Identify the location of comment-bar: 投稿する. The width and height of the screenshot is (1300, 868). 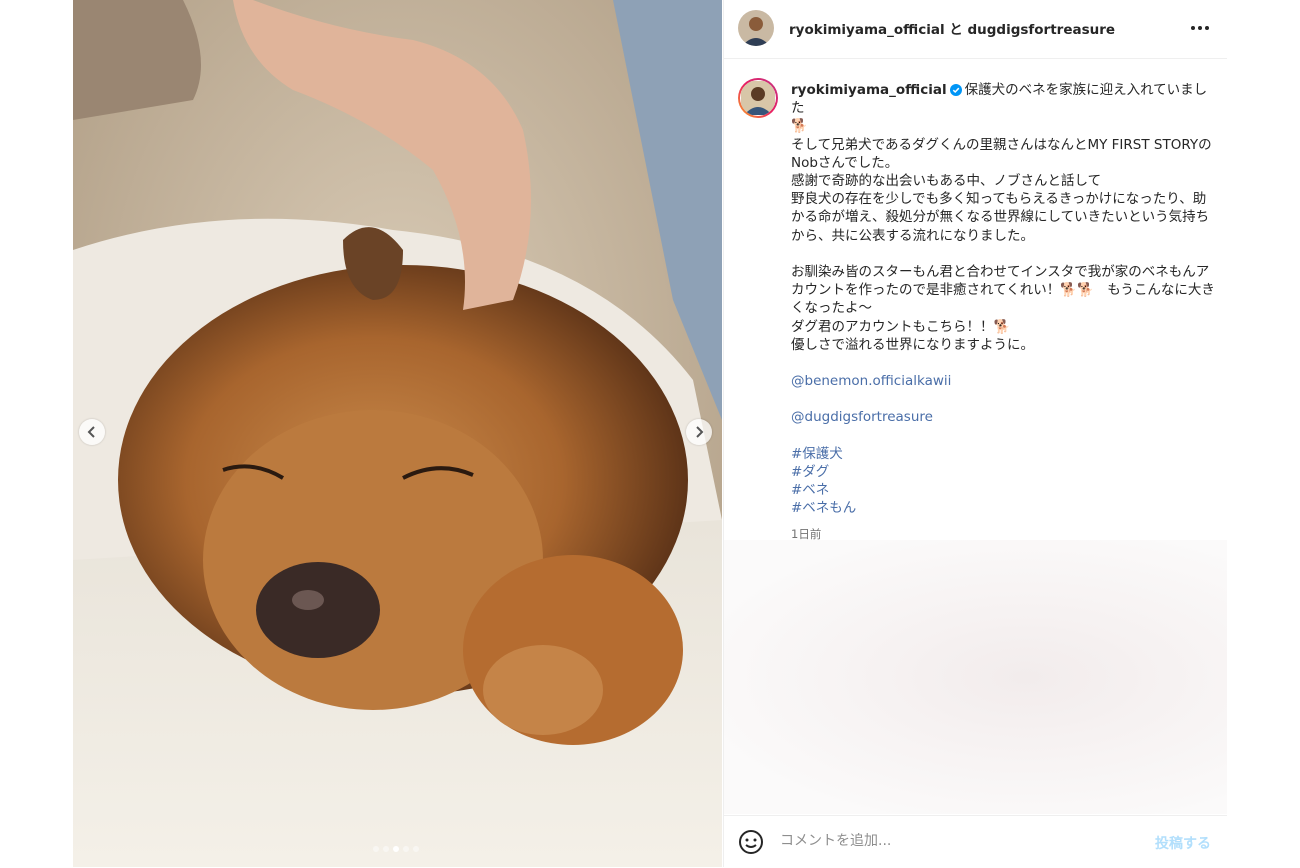
(975, 841).